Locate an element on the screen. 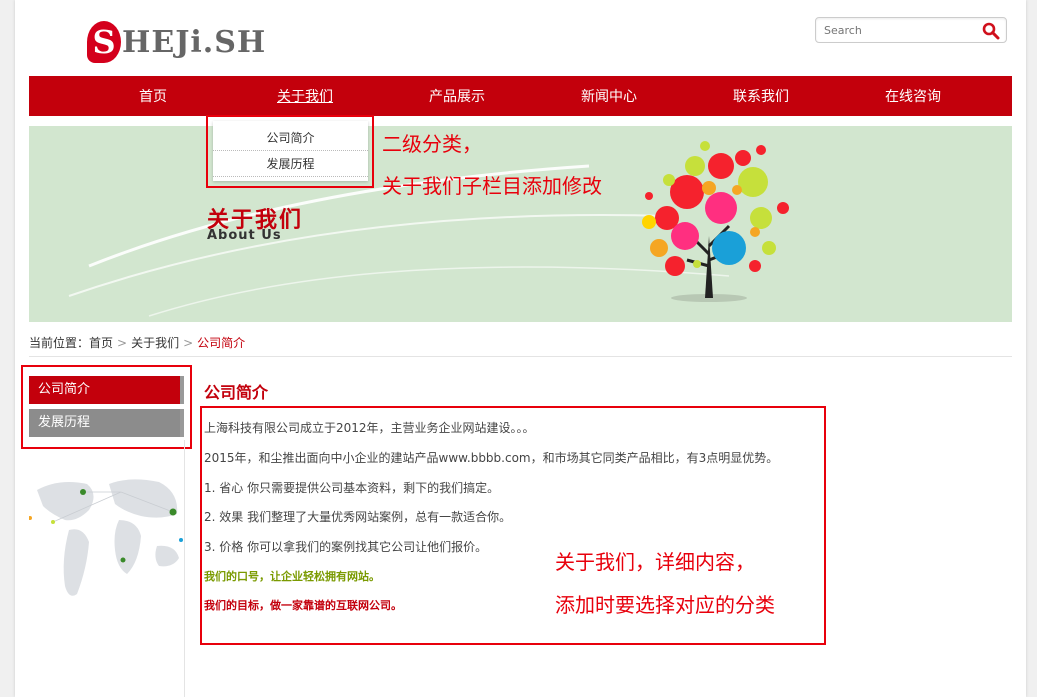 The image size is (1037, 697). annotation-box-submenu is located at coordinates (290, 151).